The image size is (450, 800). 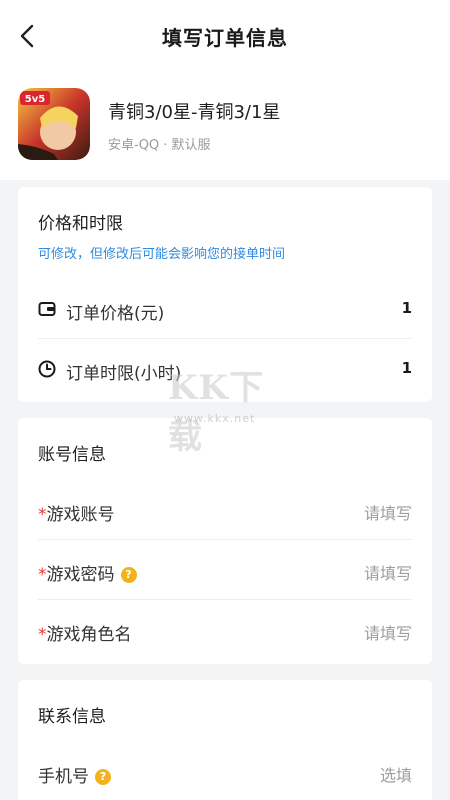 What do you see at coordinates (388, 512) in the screenshot?
I see `game-account-input: 请填写` at bounding box center [388, 512].